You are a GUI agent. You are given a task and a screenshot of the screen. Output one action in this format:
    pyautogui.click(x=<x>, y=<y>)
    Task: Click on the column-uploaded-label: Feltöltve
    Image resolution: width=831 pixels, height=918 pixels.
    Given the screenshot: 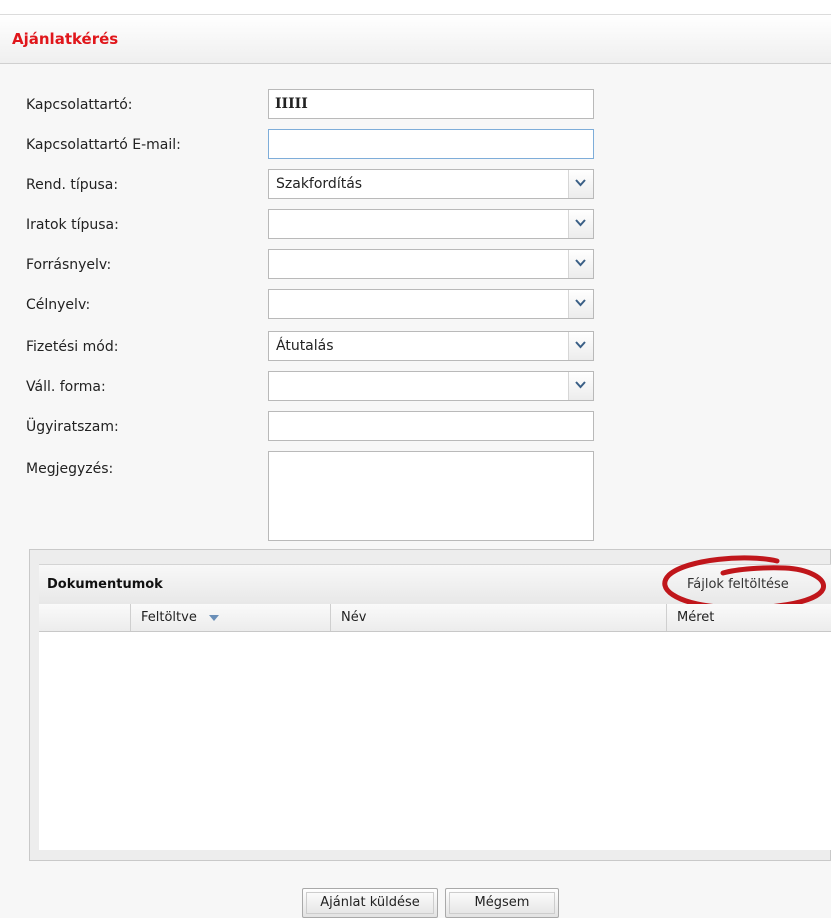 What is the action you would take?
    pyautogui.click(x=169, y=617)
    